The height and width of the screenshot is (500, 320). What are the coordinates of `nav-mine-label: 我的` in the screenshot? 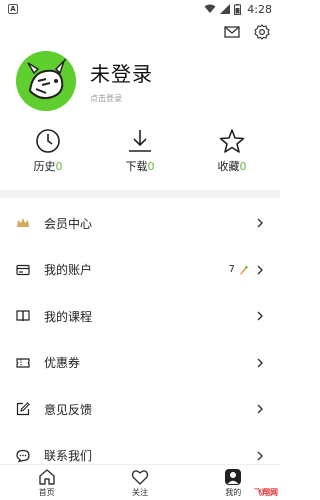 It's located at (233, 492).